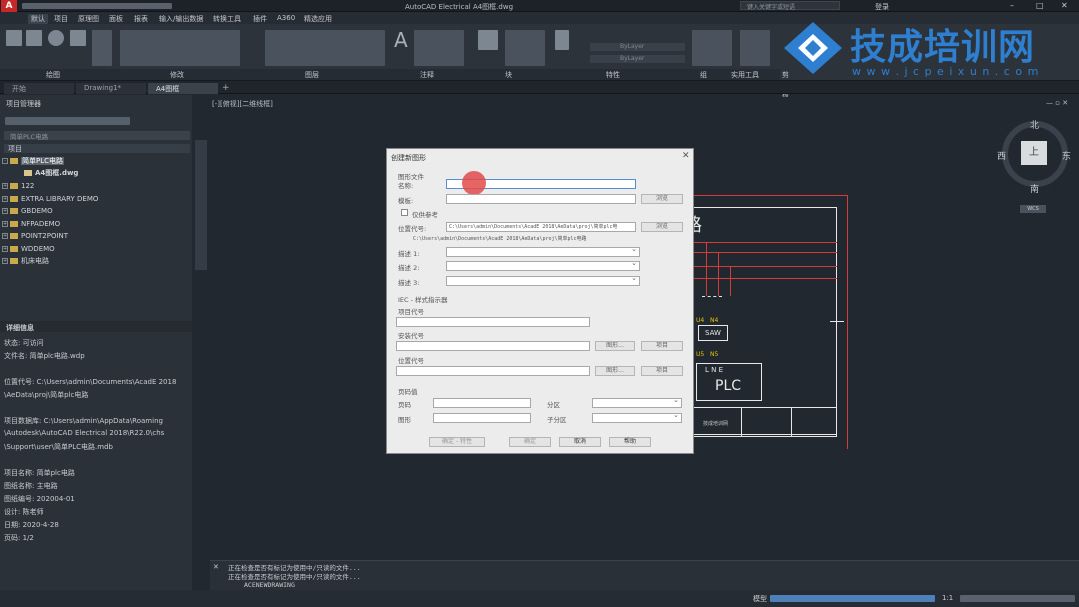 The width and height of the screenshot is (1079, 607). Describe the element at coordinates (325, 48) in the screenshot. I see `layer-tools-icon` at that location.